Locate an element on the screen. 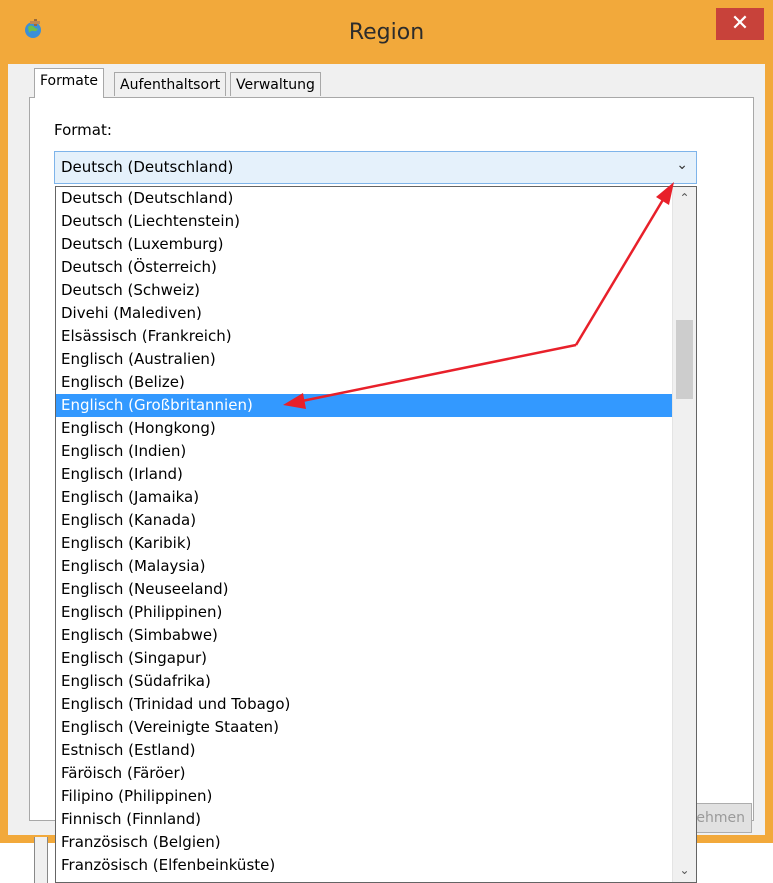  tab-label: Formate is located at coordinates (69, 81).